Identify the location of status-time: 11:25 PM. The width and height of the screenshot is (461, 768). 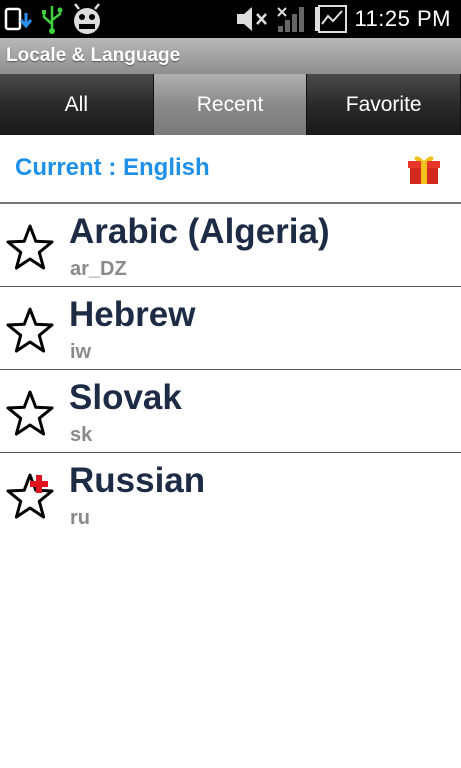
(402, 18).